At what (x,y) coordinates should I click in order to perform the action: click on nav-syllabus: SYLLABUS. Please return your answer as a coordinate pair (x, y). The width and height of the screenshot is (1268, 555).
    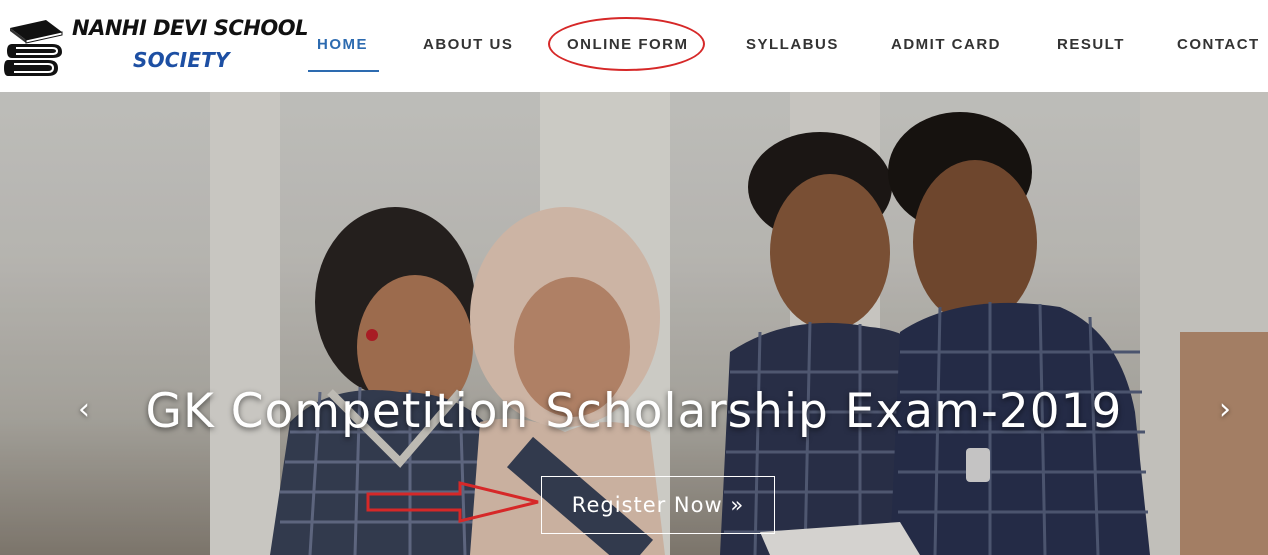
    Looking at the image, I should click on (792, 44).